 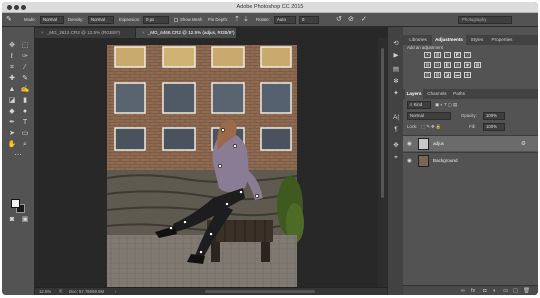 I want to click on mode-select: Normal, so click(x=52, y=20).